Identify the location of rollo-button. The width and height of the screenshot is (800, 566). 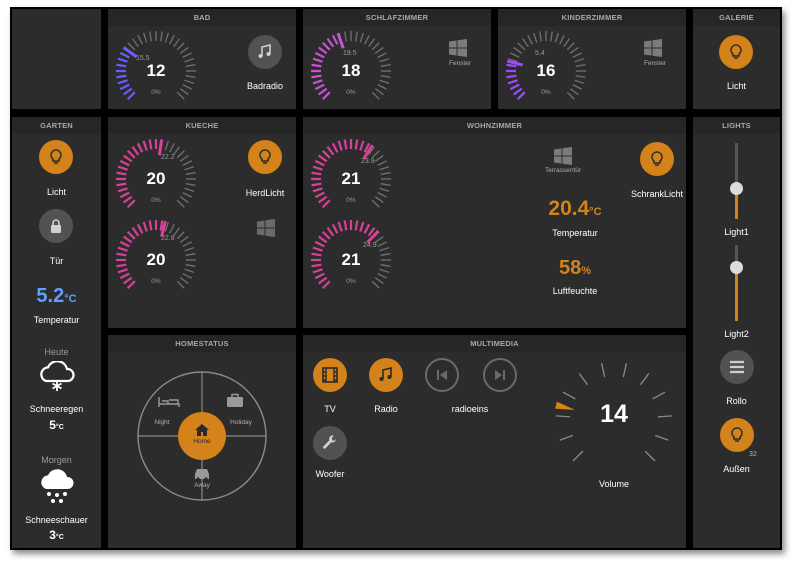
(737, 367).